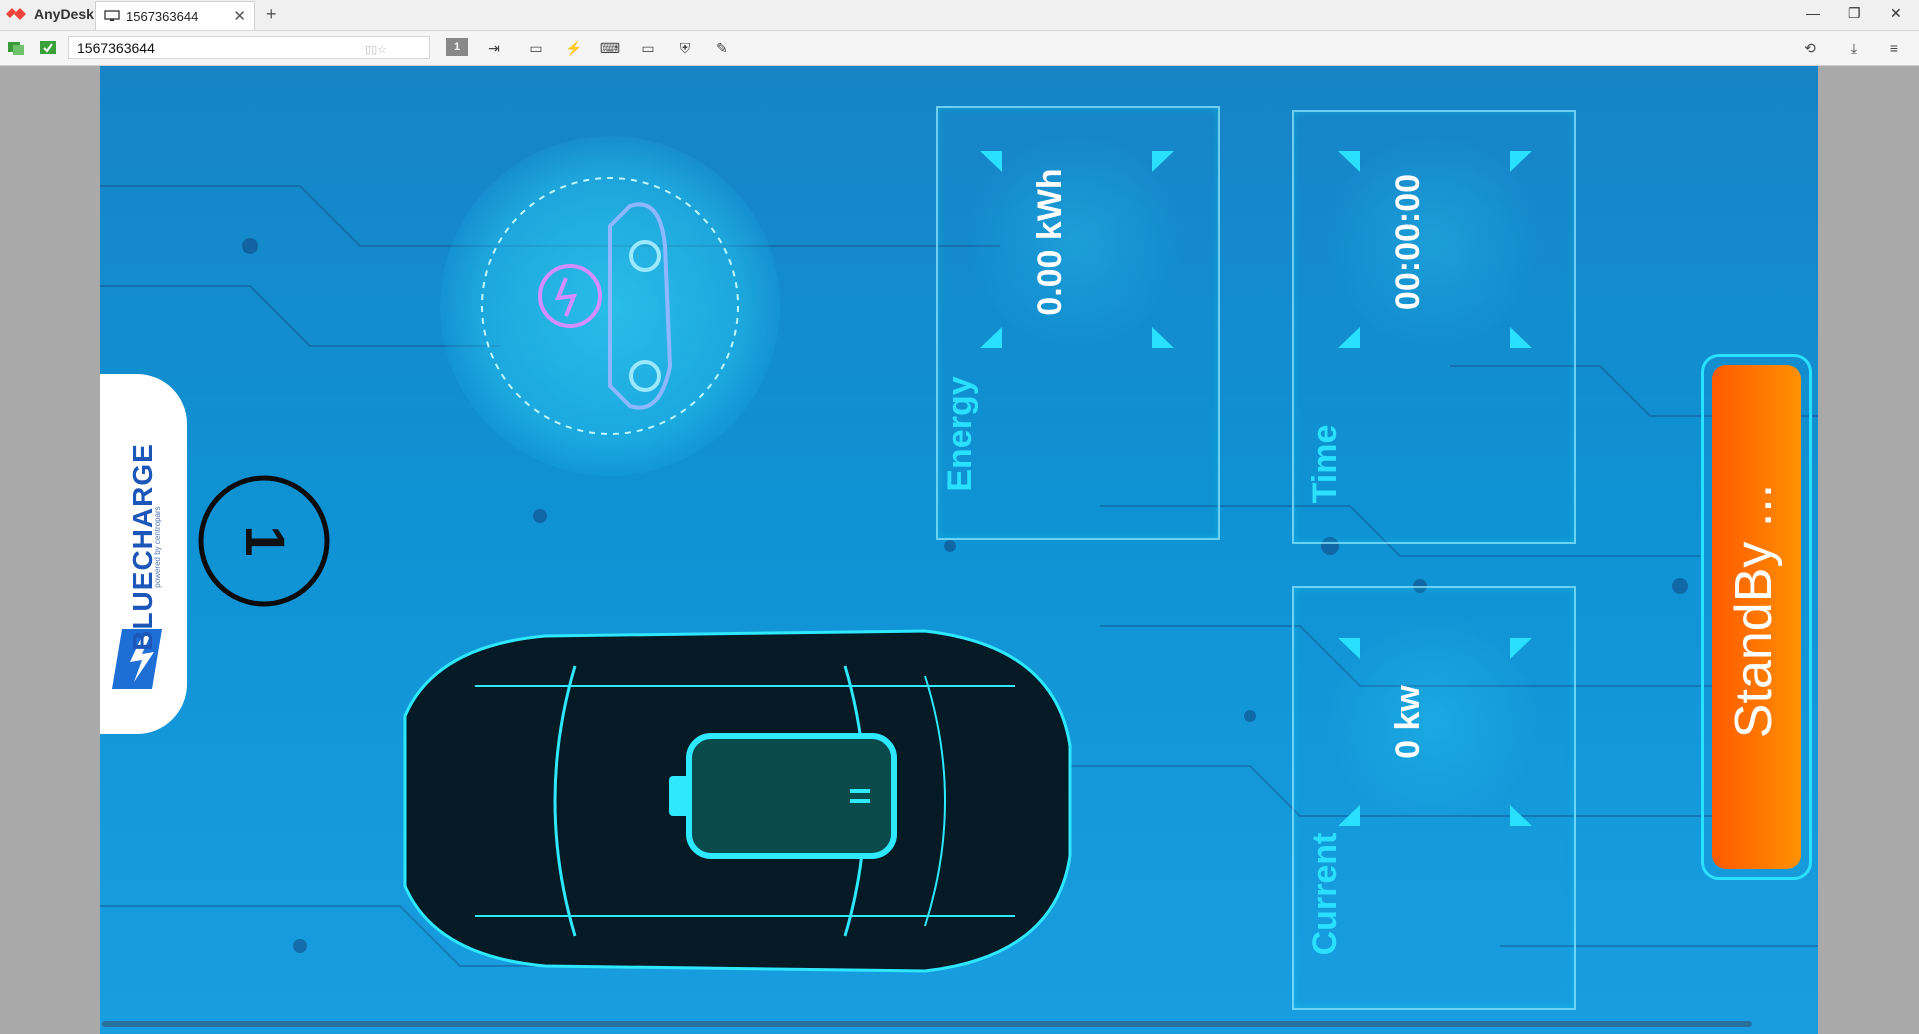  I want to click on monitor-select-button: 1, so click(457, 47).